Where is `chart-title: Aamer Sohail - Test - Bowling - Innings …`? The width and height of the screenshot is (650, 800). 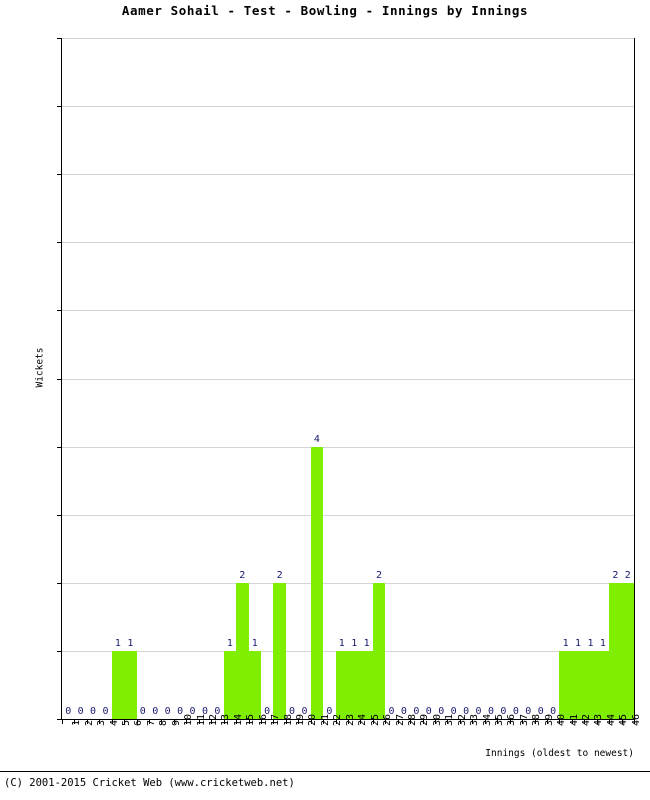 chart-title: Aamer Sohail - Test - Bowling - Innings … is located at coordinates (325, 10).